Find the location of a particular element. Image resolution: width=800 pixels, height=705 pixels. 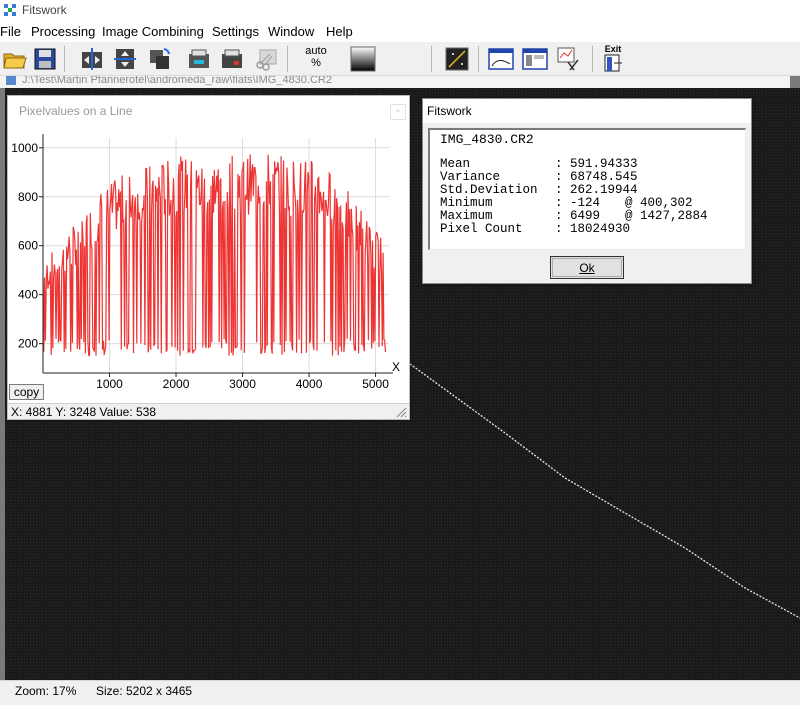

y-tick-label: 400 is located at coordinates (28, 295).